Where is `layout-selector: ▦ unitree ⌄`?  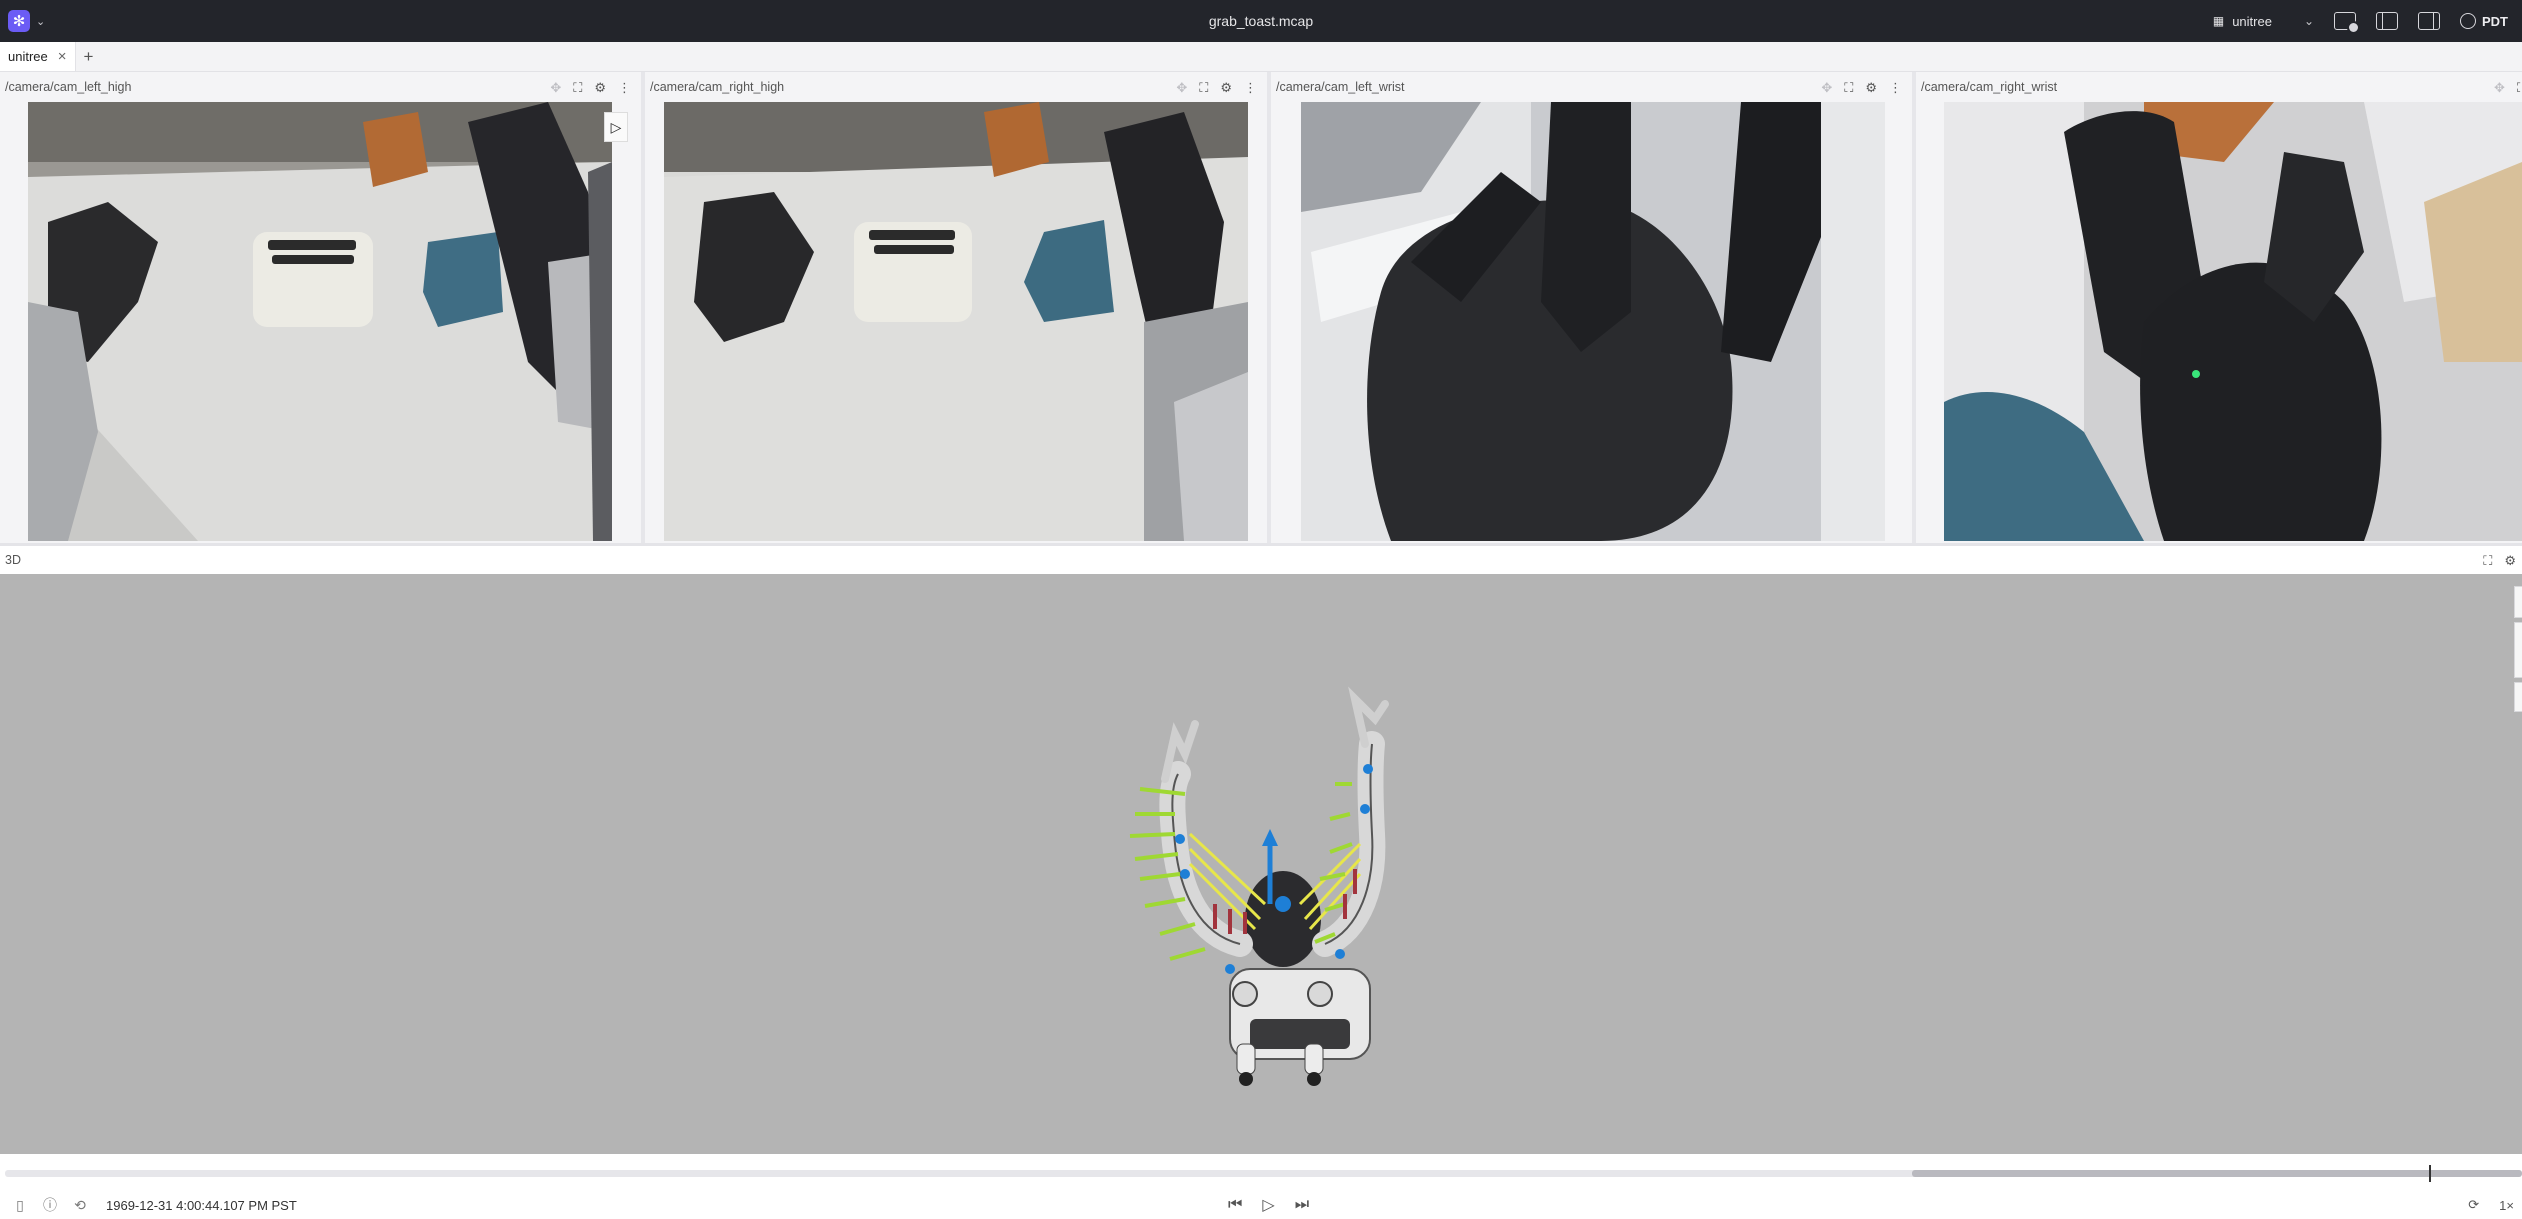
layout-selector: ▦ unitree ⌄ is located at coordinates (2263, 21).